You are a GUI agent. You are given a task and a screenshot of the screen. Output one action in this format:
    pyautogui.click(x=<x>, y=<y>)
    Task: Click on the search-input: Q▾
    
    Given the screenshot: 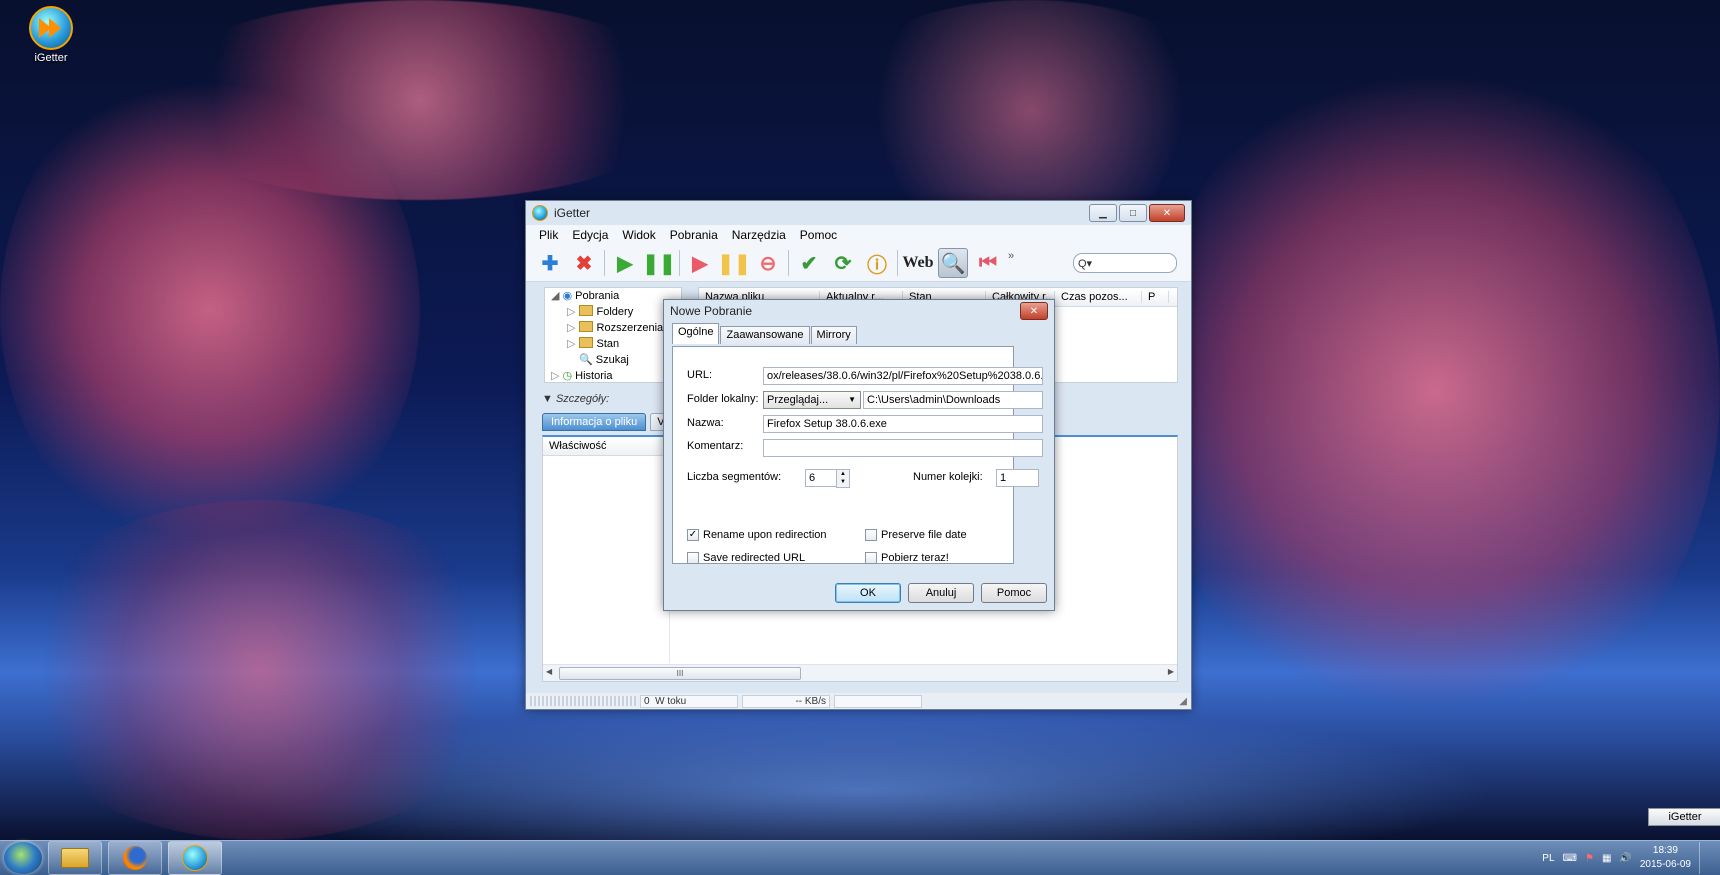 What is the action you would take?
    pyautogui.click(x=1125, y=263)
    